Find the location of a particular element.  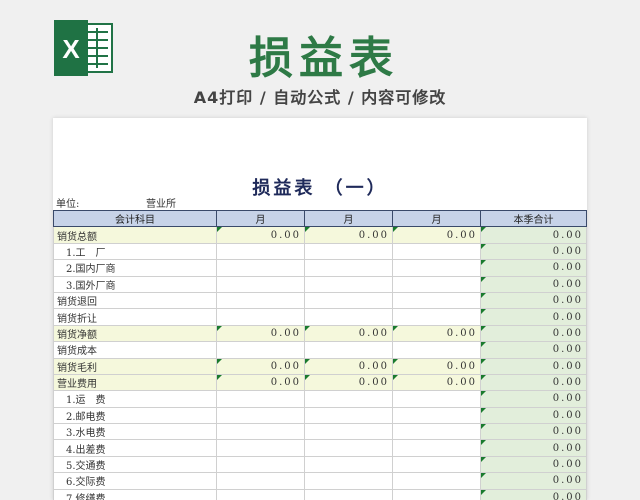

account-cell: 销货退回 is located at coordinates (135, 300).